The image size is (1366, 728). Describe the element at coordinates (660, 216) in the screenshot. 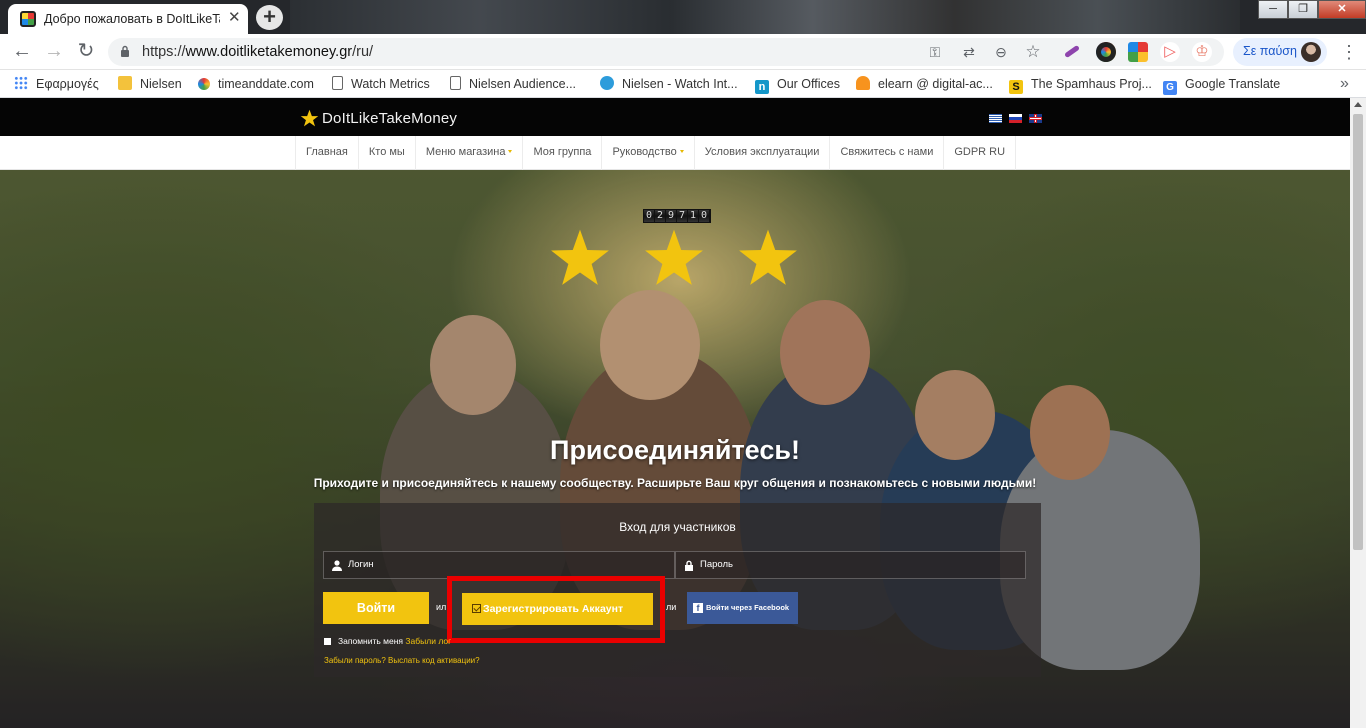

I see `counter-digit: 2` at that location.